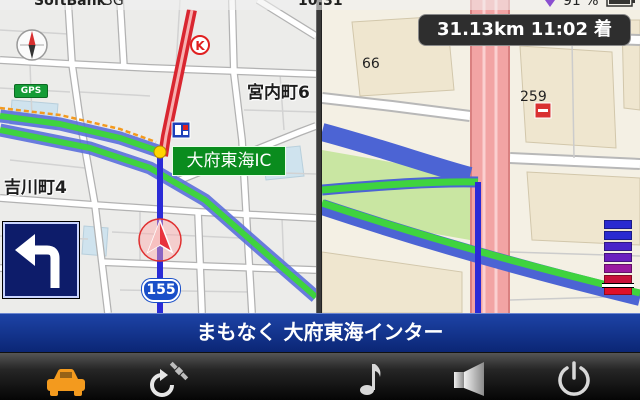  I want to click on car-icon, so click(66, 382).